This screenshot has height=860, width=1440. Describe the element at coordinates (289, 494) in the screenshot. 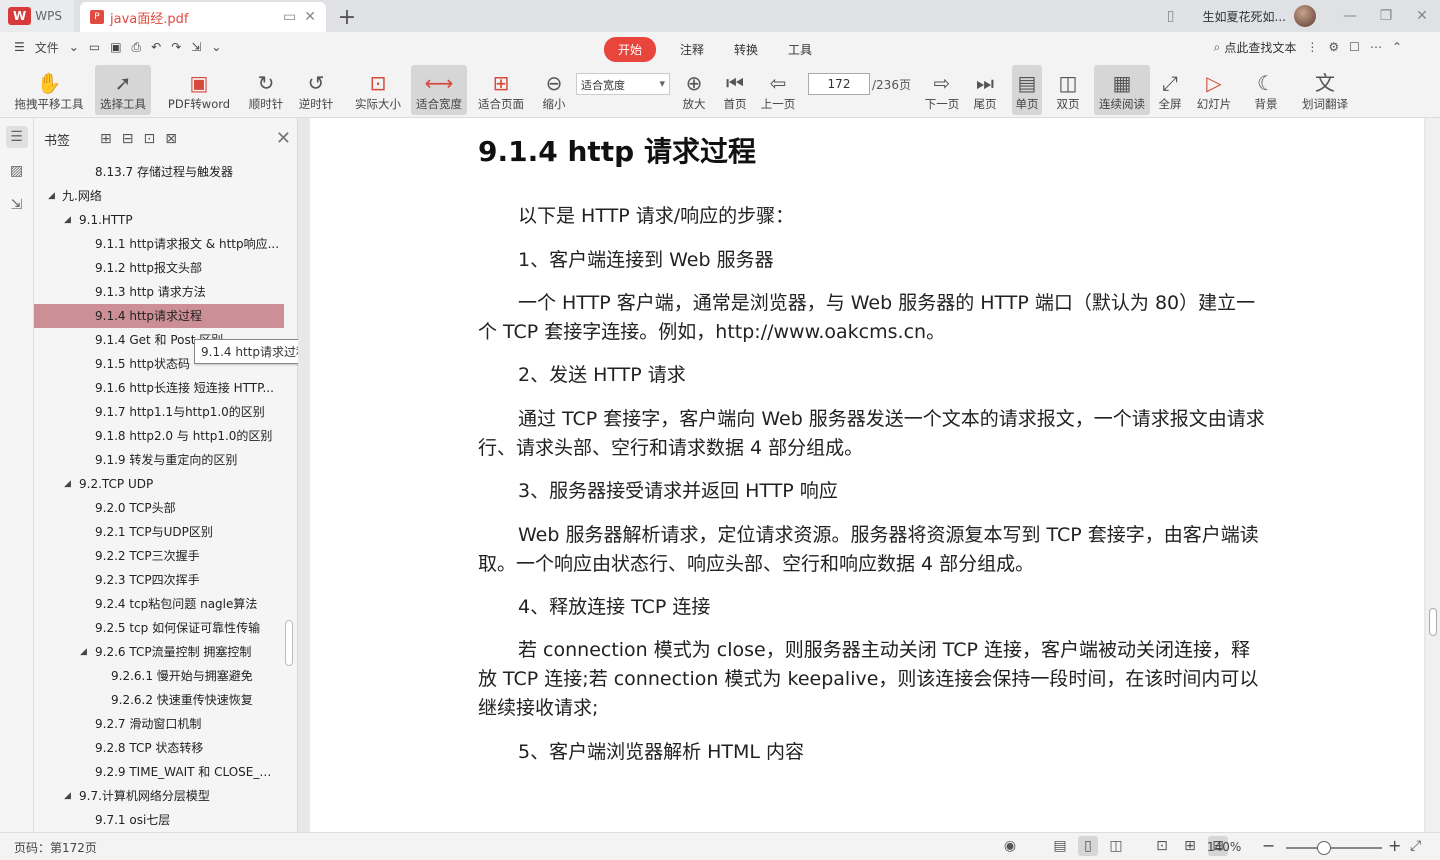

I see `bookmark-scrollbar` at that location.